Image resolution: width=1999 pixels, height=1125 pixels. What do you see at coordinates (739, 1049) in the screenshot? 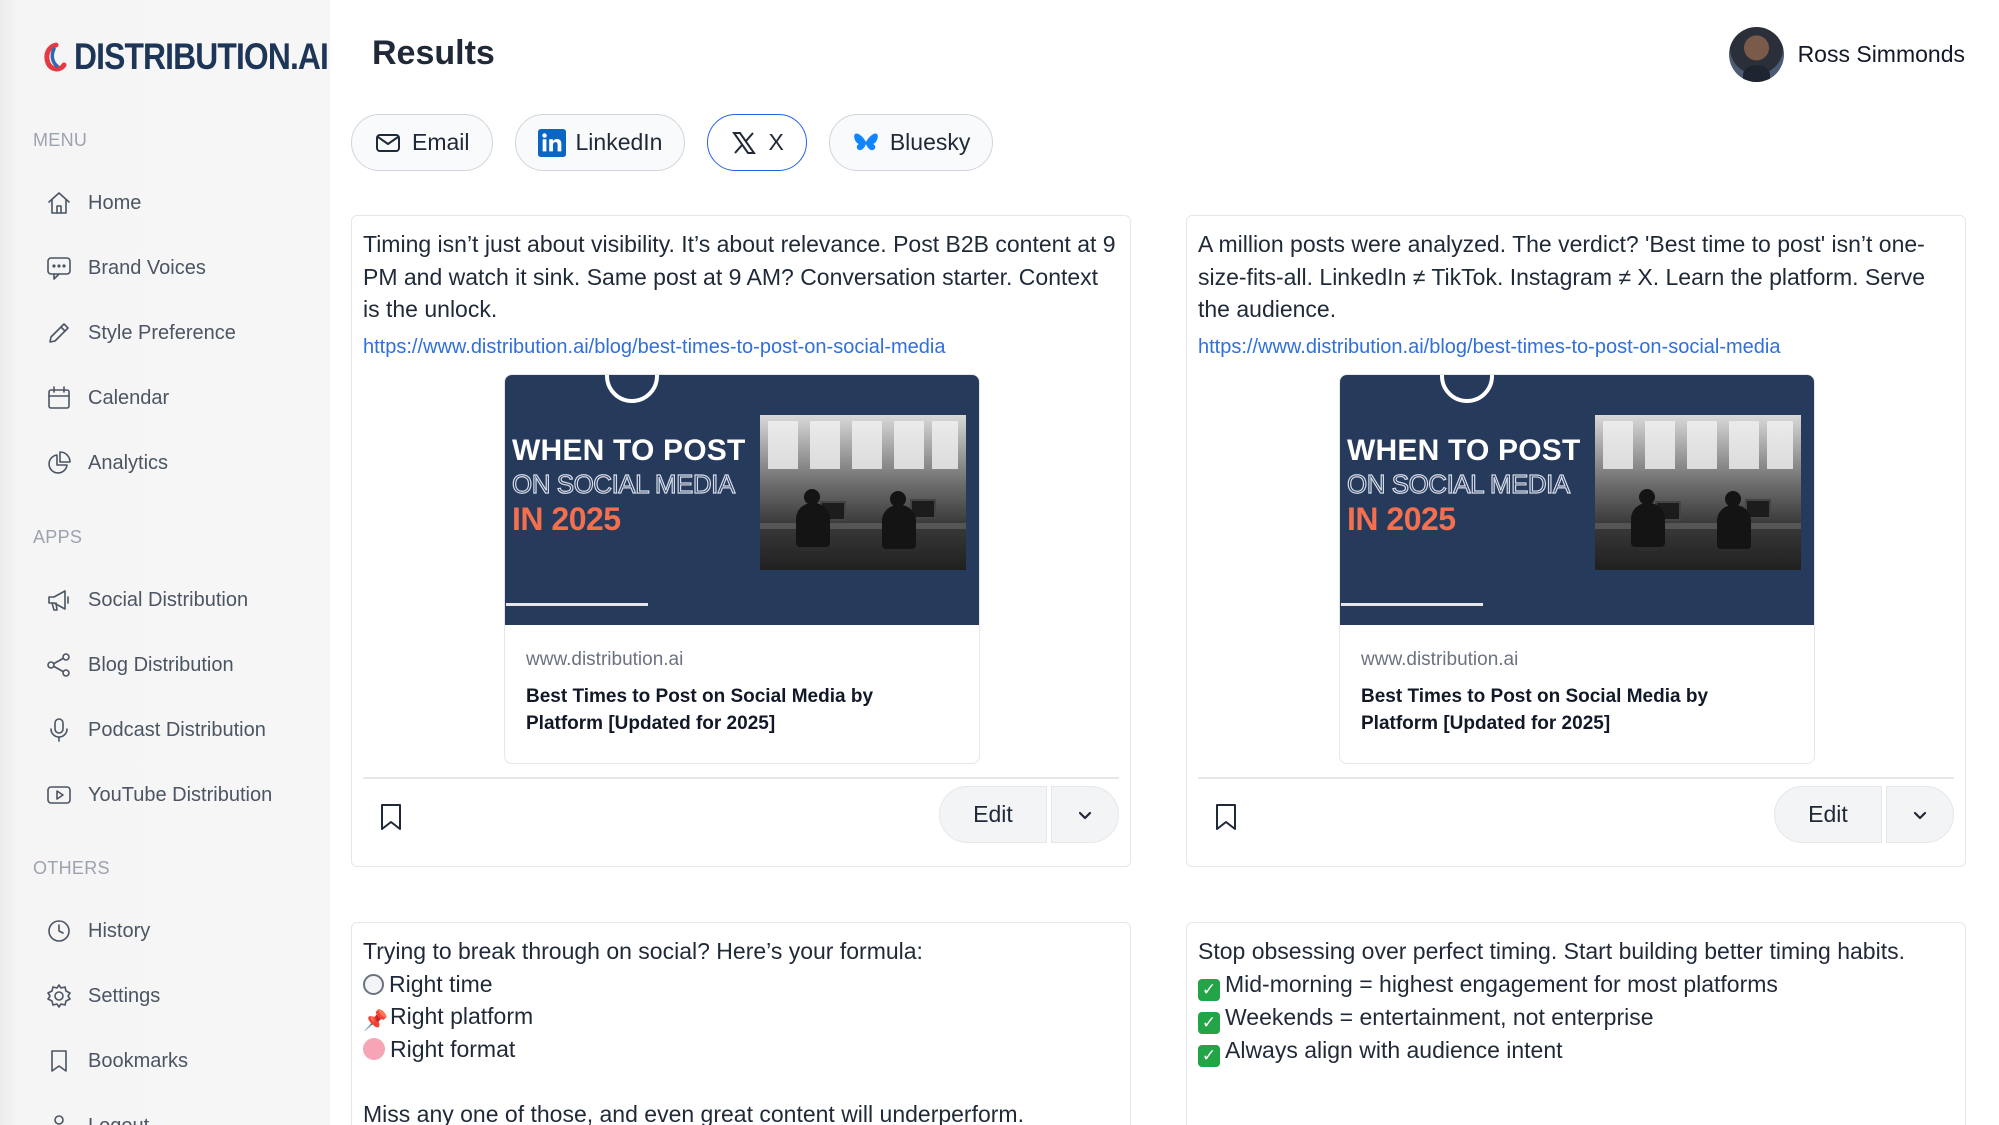
I see `list-item: Right format` at bounding box center [739, 1049].